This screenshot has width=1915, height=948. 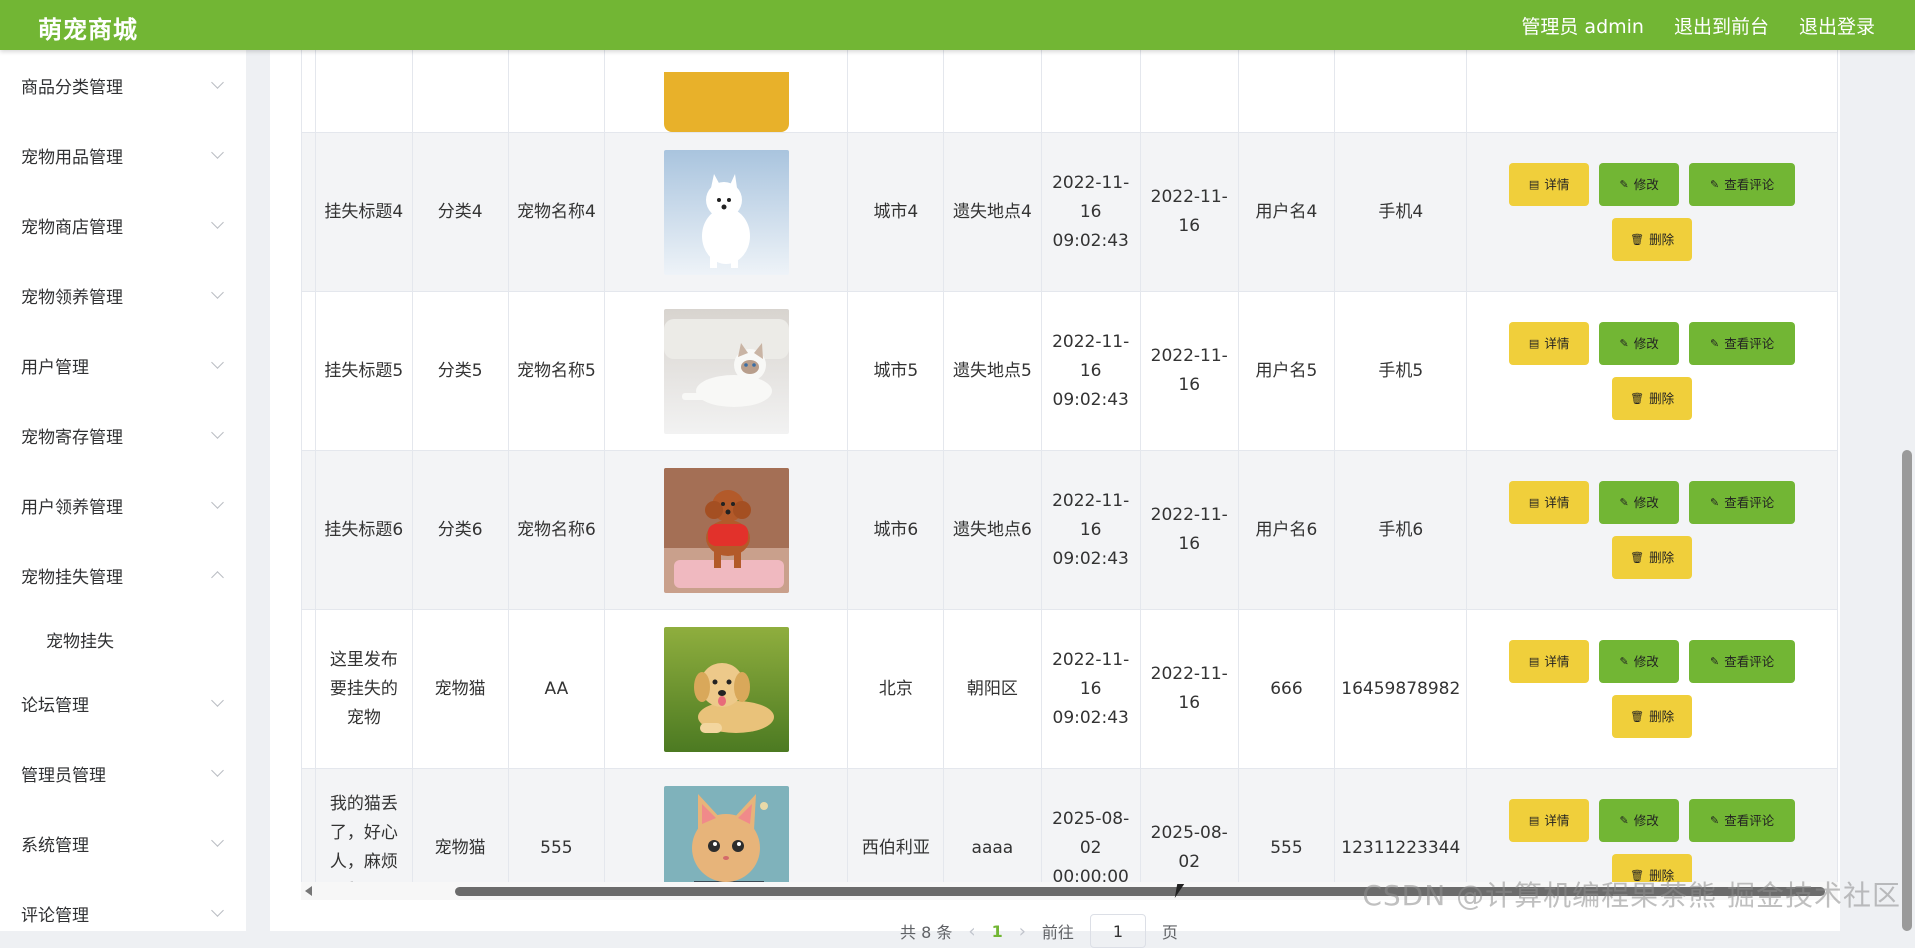 I want to click on sidebar-item-label: 管理员管理, so click(x=63, y=775).